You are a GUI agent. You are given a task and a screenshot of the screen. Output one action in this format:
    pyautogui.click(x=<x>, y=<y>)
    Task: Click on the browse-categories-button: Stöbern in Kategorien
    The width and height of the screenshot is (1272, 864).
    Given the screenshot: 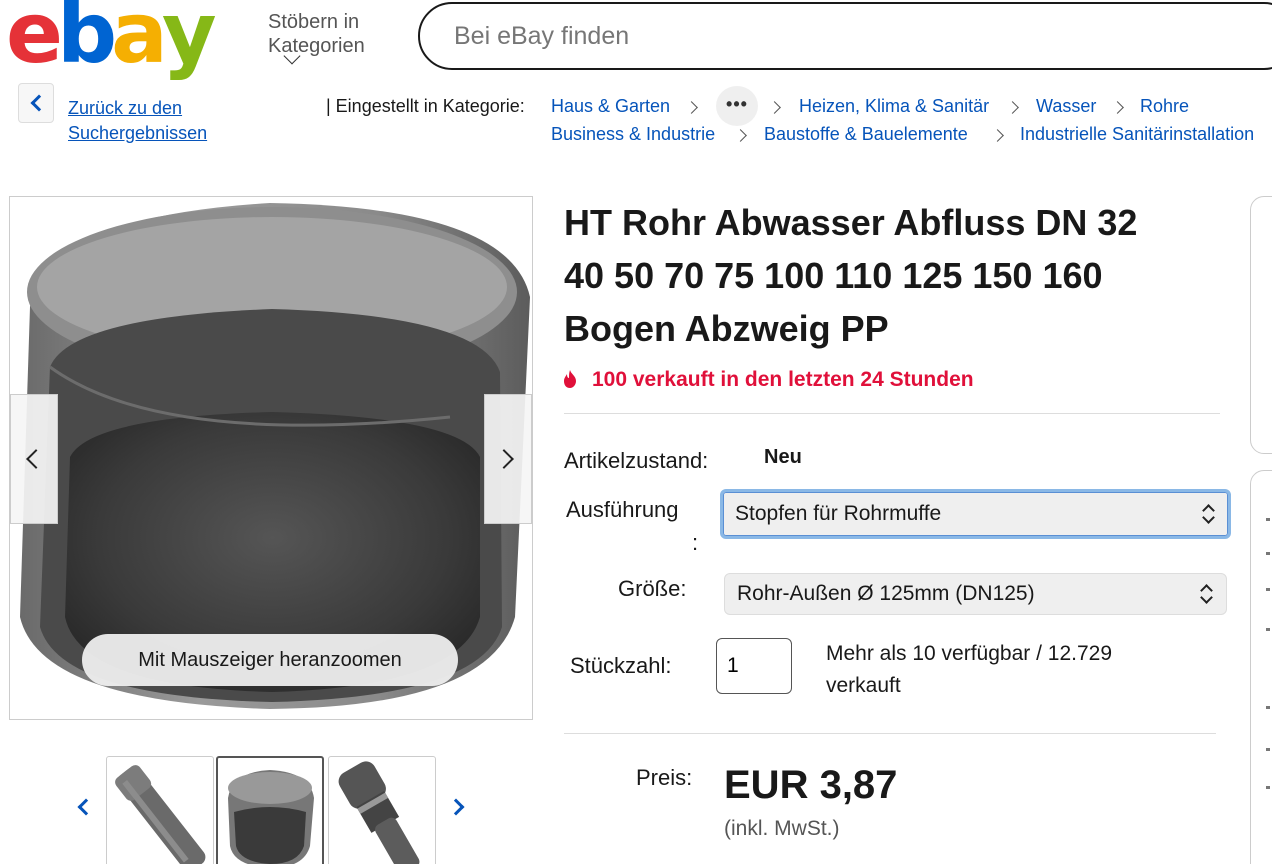 What is the action you would take?
    pyautogui.click(x=316, y=37)
    